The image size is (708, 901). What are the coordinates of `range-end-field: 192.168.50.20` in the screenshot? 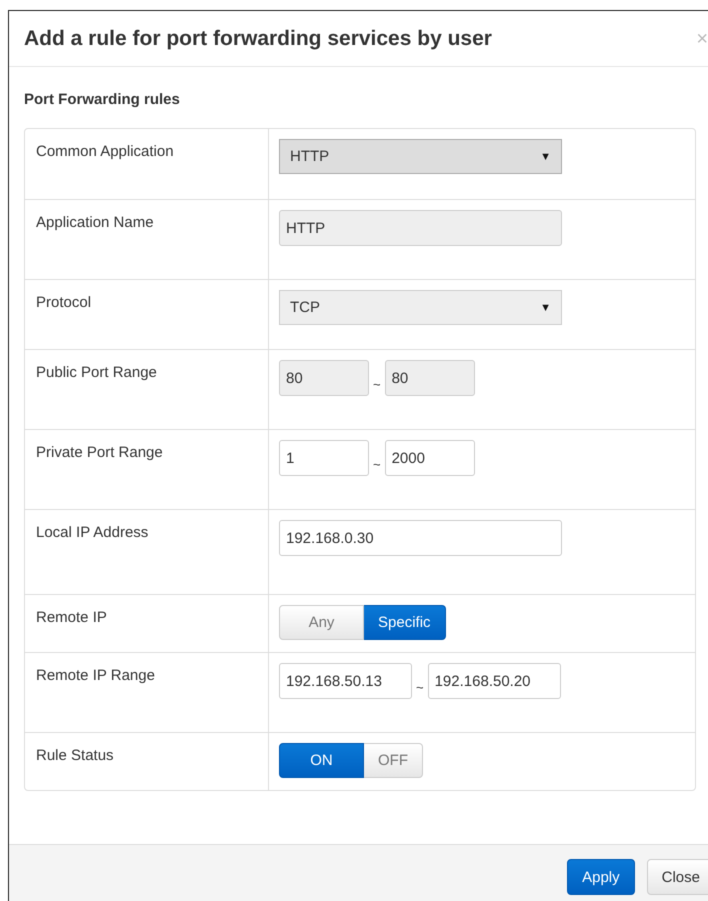 It's located at (494, 681).